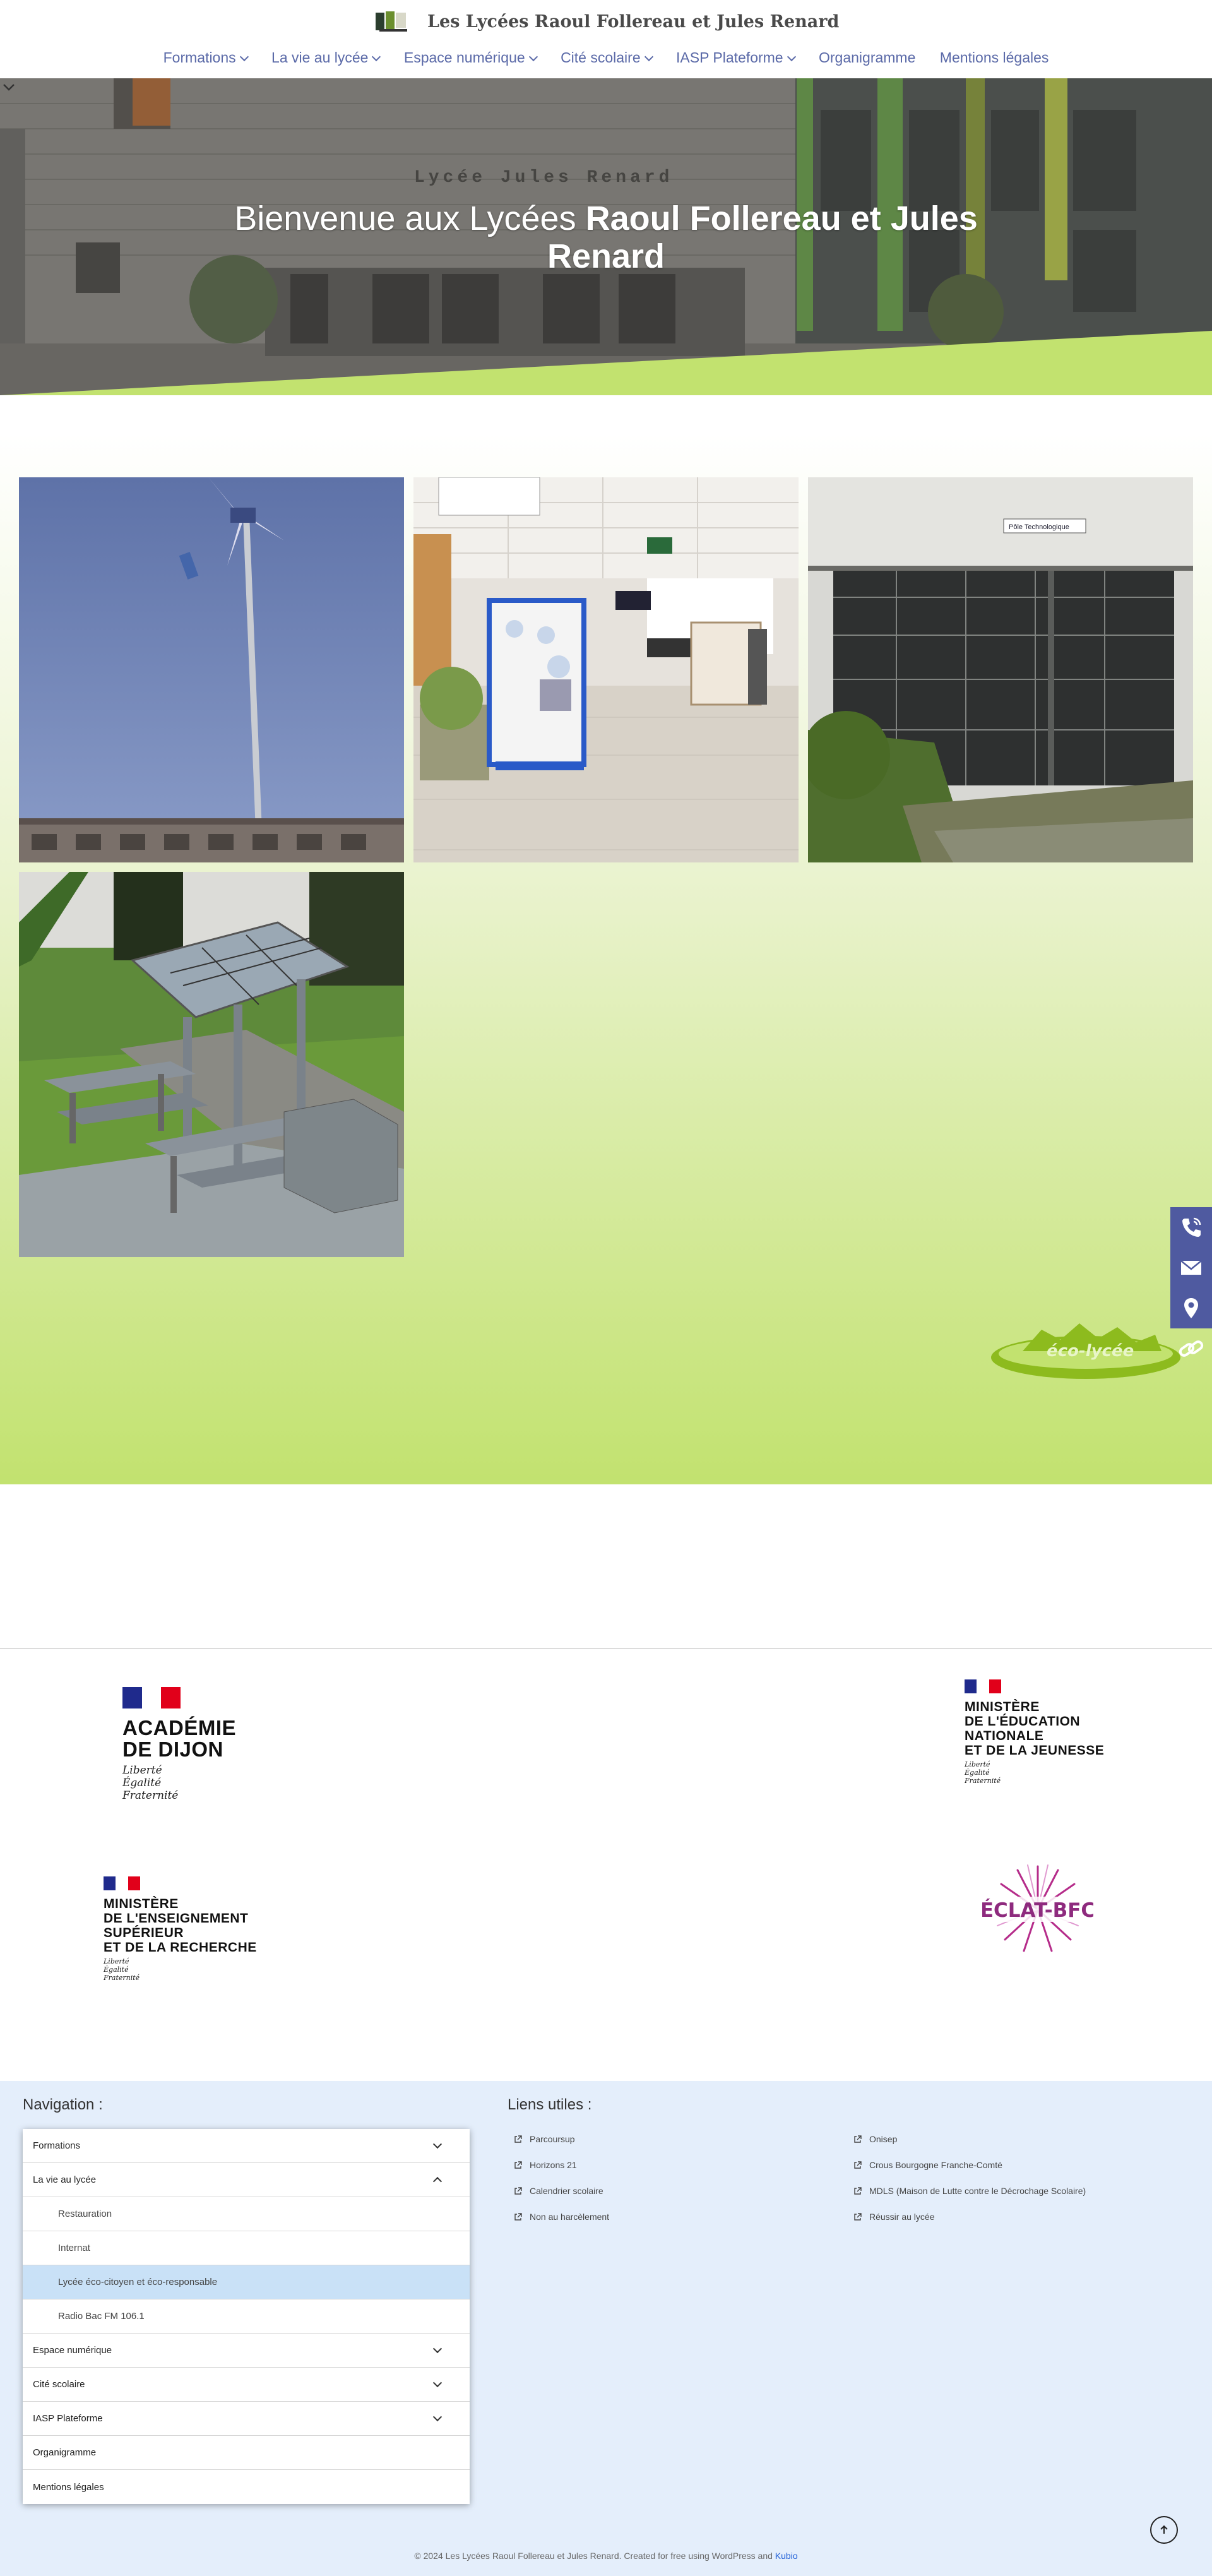 This screenshot has height=2576, width=1212. Describe the element at coordinates (246, 2180) in the screenshot. I see `footer-menu-vie-au-lycee: La vie au lycée` at that location.